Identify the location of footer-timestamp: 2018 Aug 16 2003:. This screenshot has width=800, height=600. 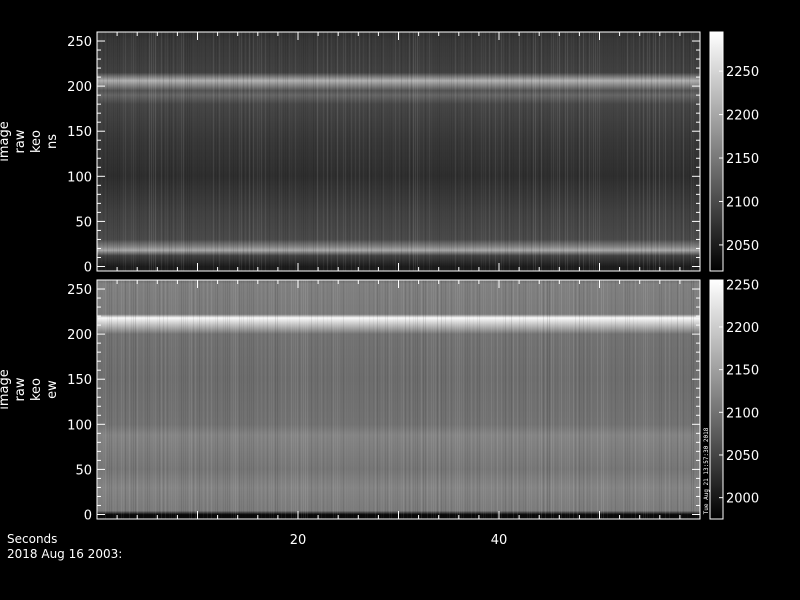
(65, 554).